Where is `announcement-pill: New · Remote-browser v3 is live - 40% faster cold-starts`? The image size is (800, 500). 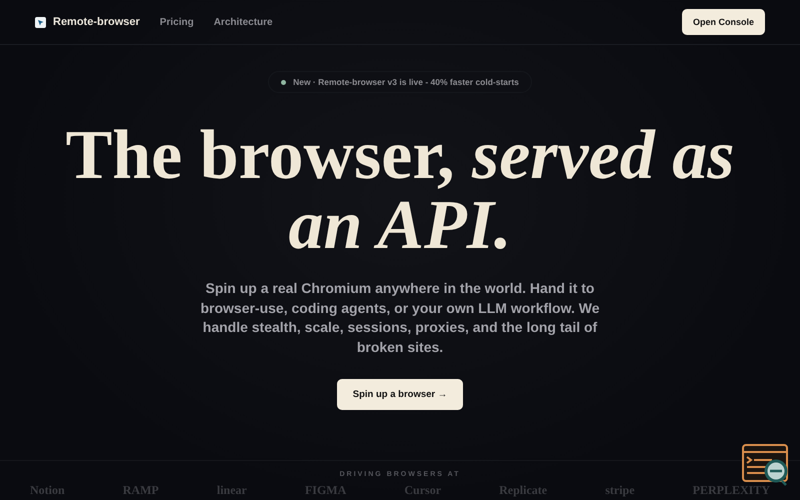
announcement-pill: New · Remote-browser v3 is live - 40% faster cold-starts is located at coordinates (400, 82).